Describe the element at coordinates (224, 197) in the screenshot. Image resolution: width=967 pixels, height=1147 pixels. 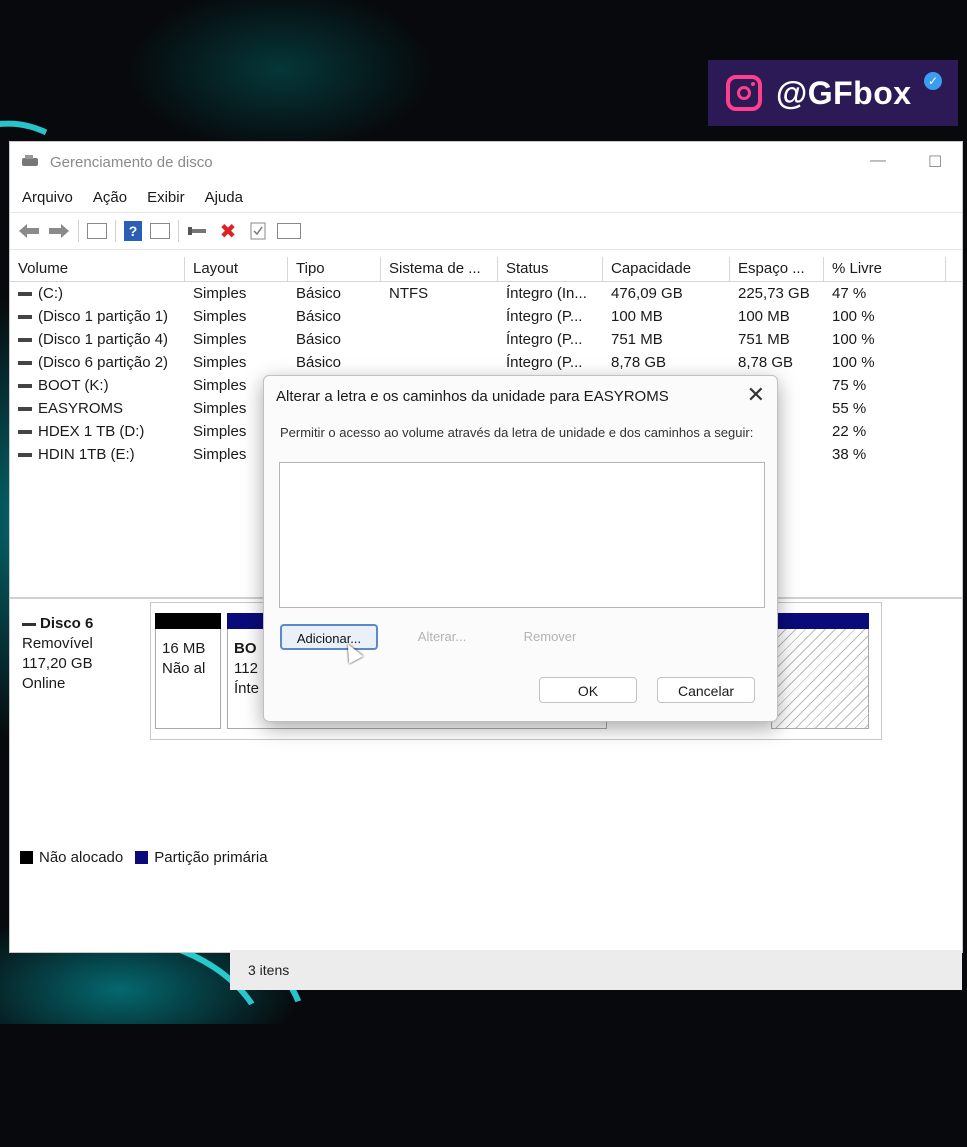
I see `menu-ajuda: Ajuda` at that location.